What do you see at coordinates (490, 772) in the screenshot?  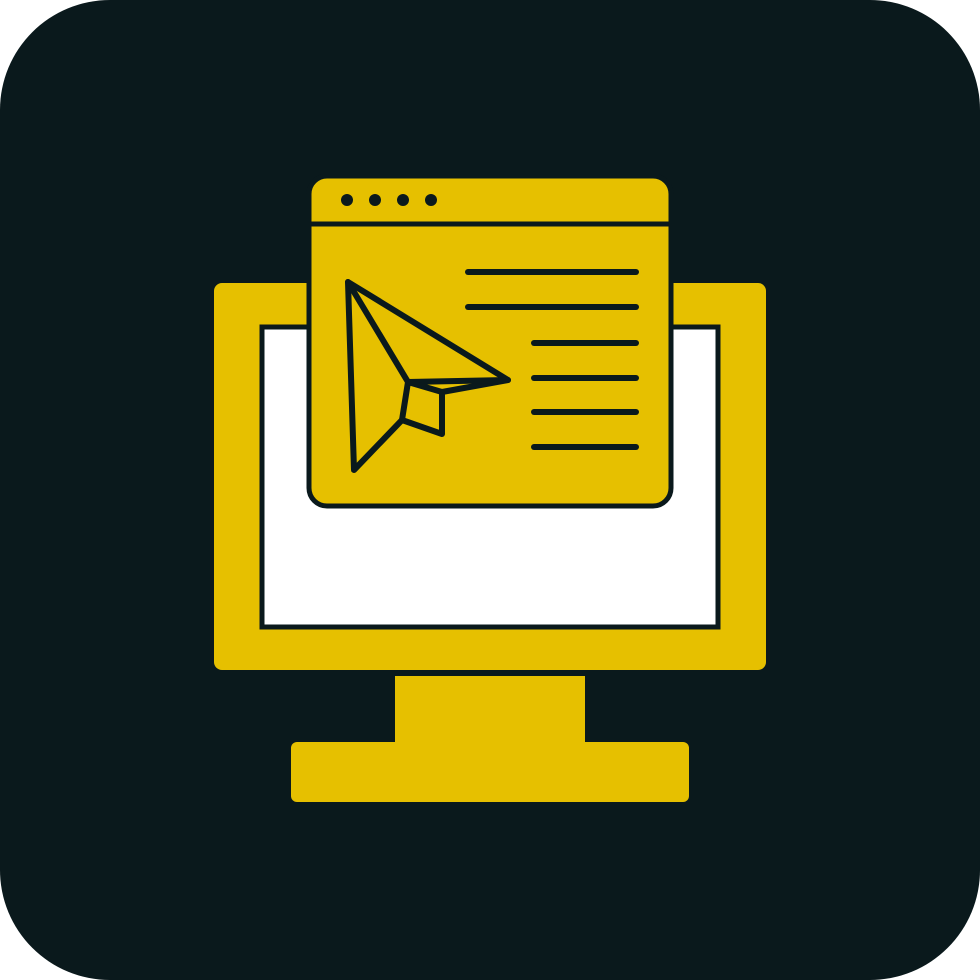 I see `monitor-stand-base` at bounding box center [490, 772].